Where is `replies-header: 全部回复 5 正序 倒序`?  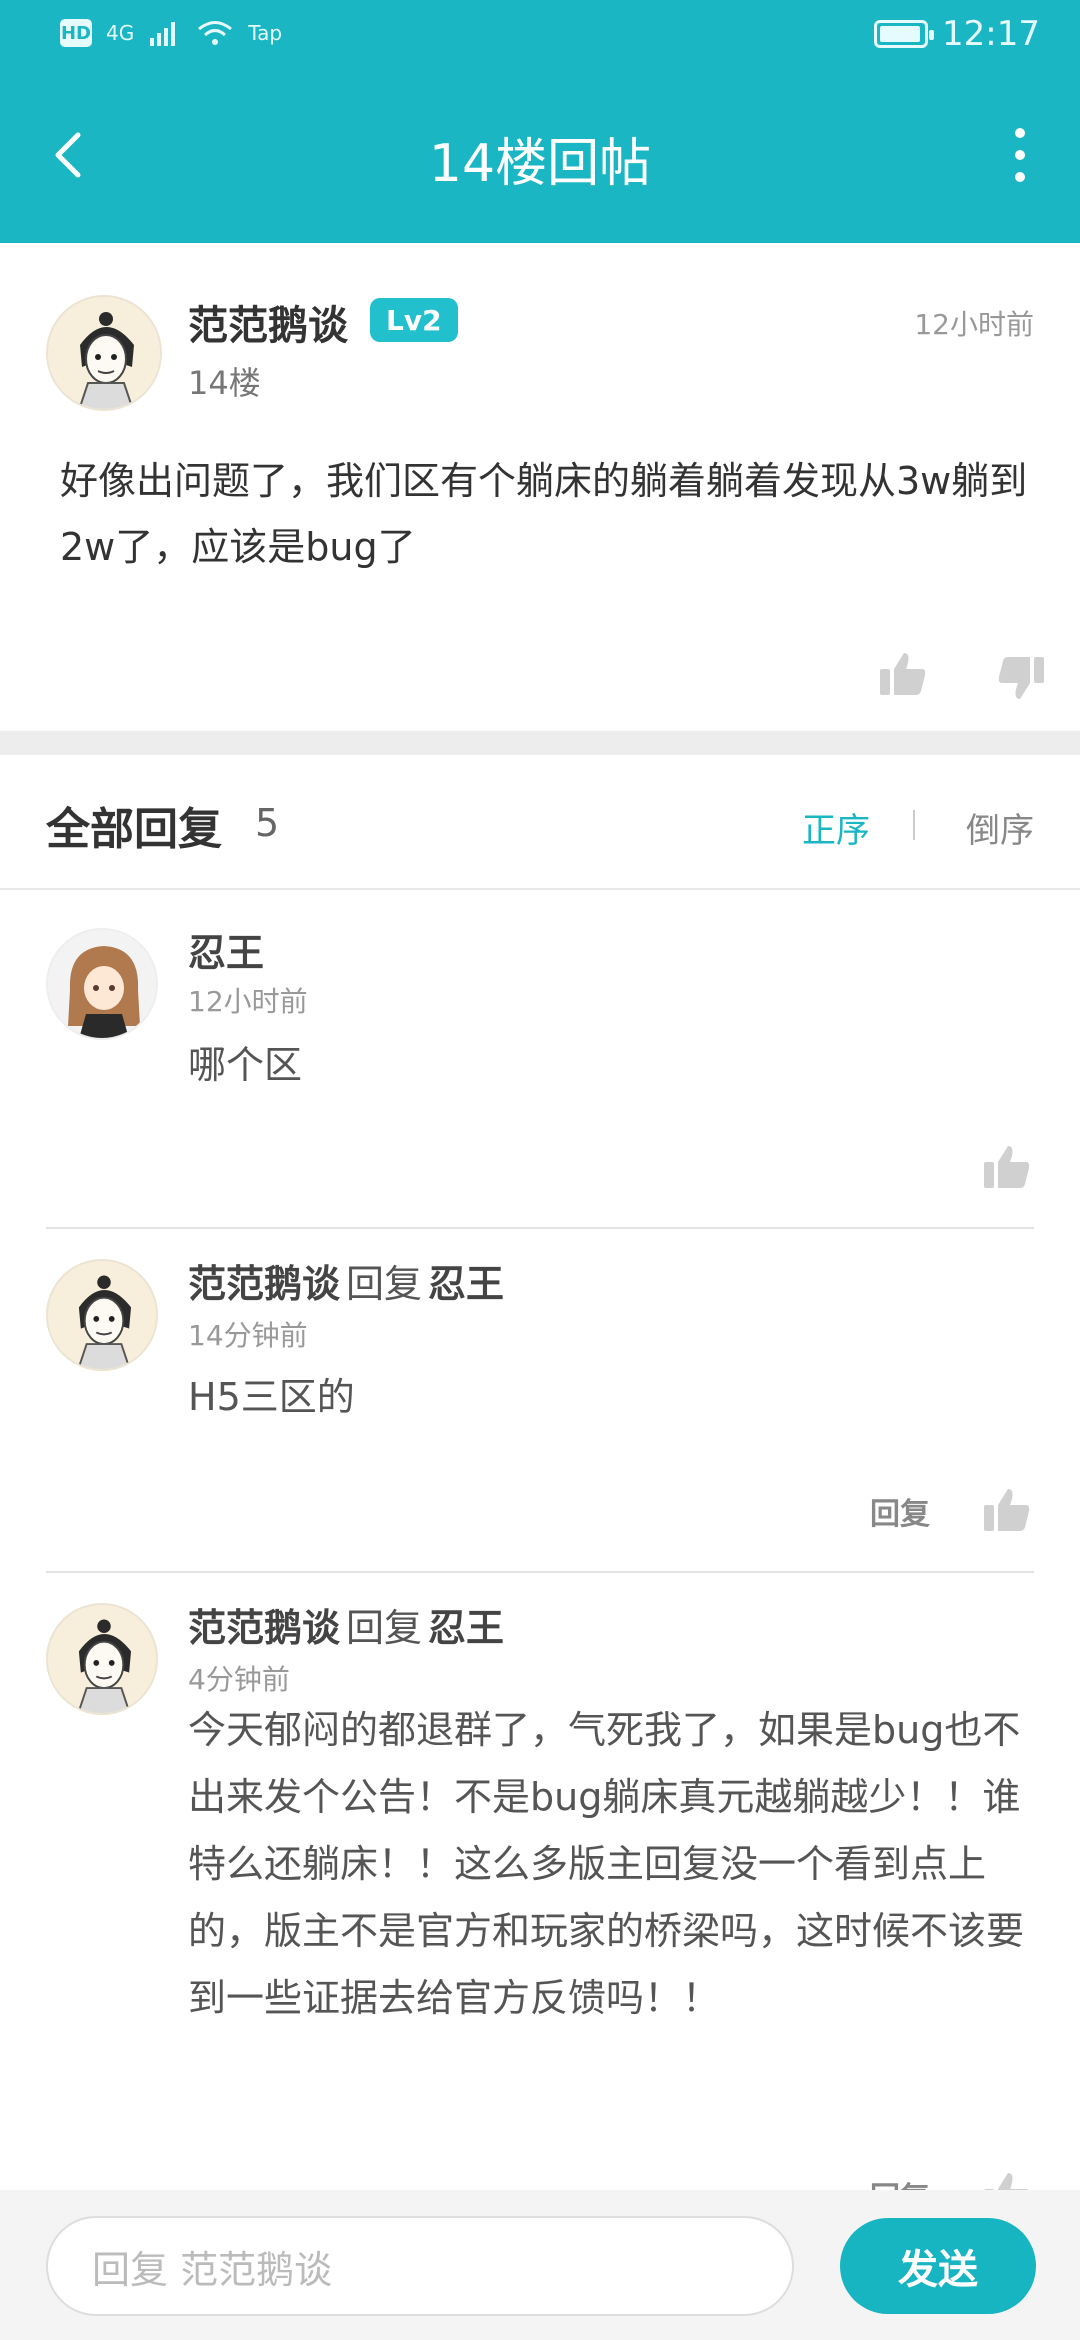 replies-header: 全部回复 5 正序 倒序 is located at coordinates (540, 822).